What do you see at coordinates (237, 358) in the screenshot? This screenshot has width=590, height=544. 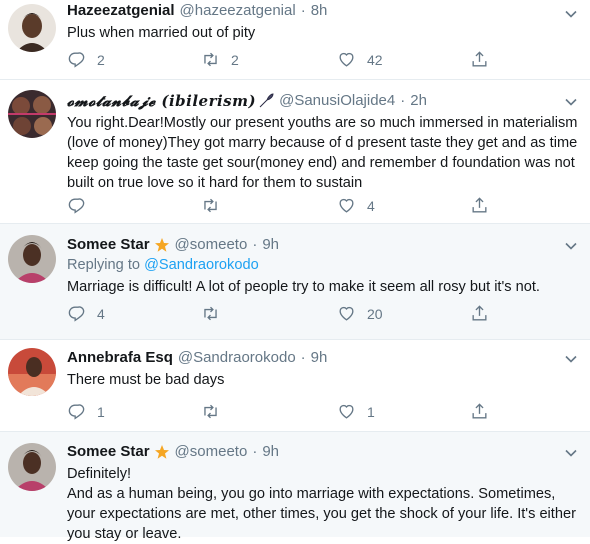 I see `handle: @Sandraorokodo` at bounding box center [237, 358].